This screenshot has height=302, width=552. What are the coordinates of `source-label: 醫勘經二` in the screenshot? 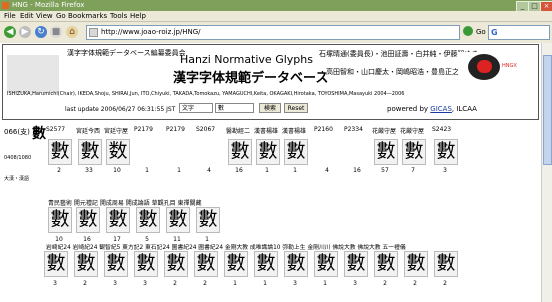 It's located at (238, 131).